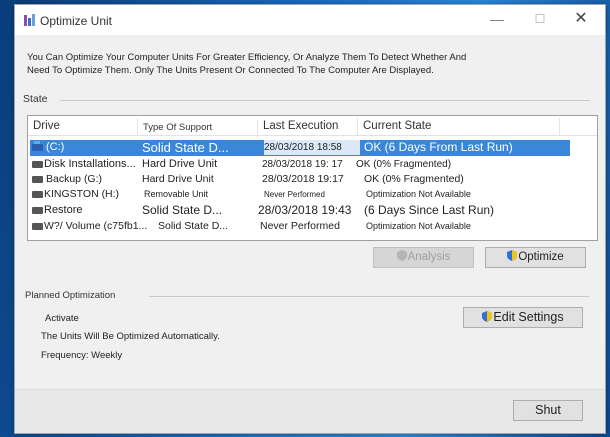  I want to click on analyze-label: Analysis, so click(429, 257).